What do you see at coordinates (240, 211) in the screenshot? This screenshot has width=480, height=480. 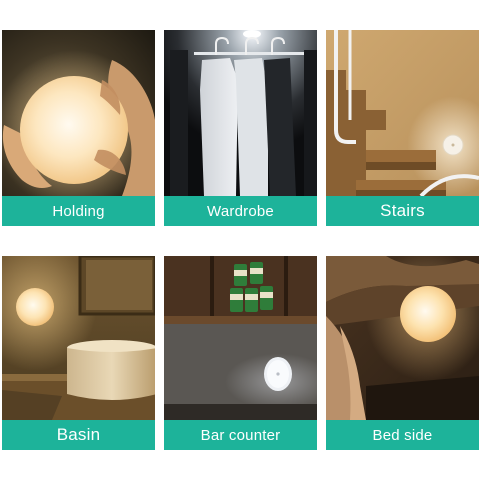 I see `caption-wardrobe: Wardrobe` at bounding box center [240, 211].